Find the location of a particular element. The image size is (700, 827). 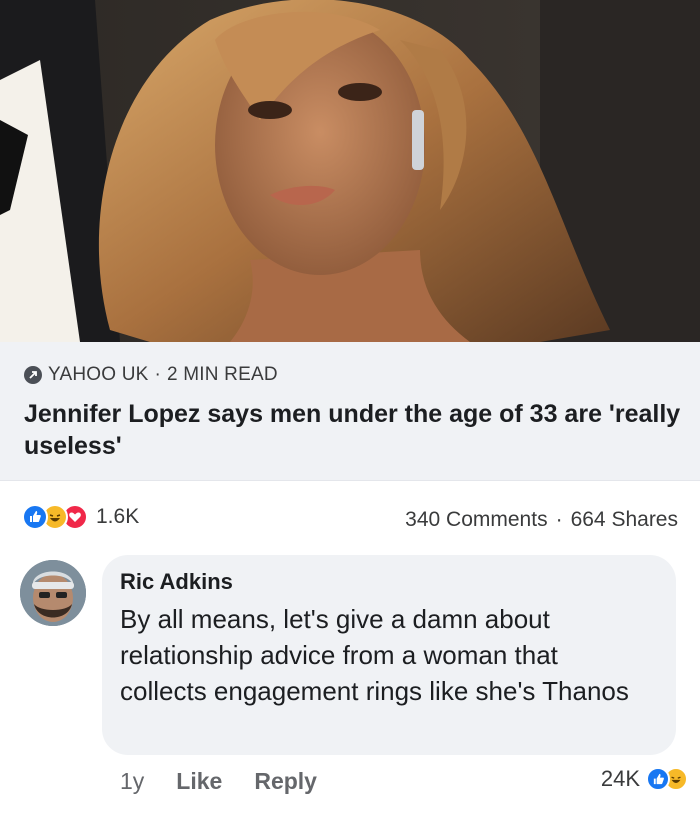

avatar-image is located at coordinates (53, 593).